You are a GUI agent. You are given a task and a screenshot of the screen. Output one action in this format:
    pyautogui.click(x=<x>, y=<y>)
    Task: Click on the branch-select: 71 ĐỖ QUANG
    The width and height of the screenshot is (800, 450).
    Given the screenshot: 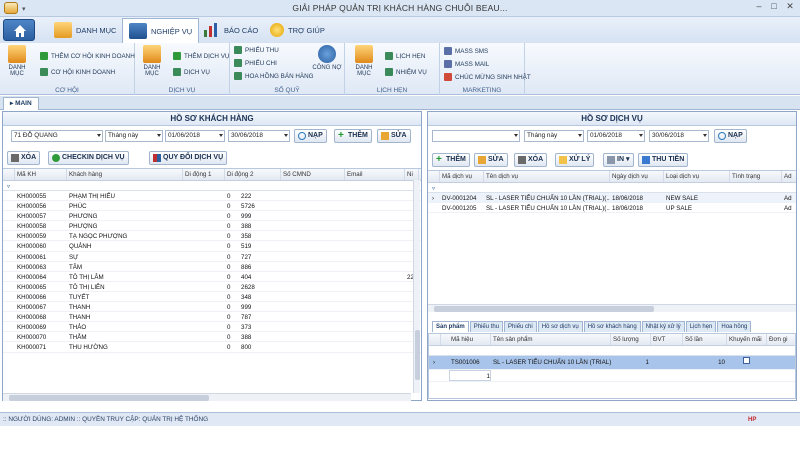 What is the action you would take?
    pyautogui.click(x=57, y=136)
    